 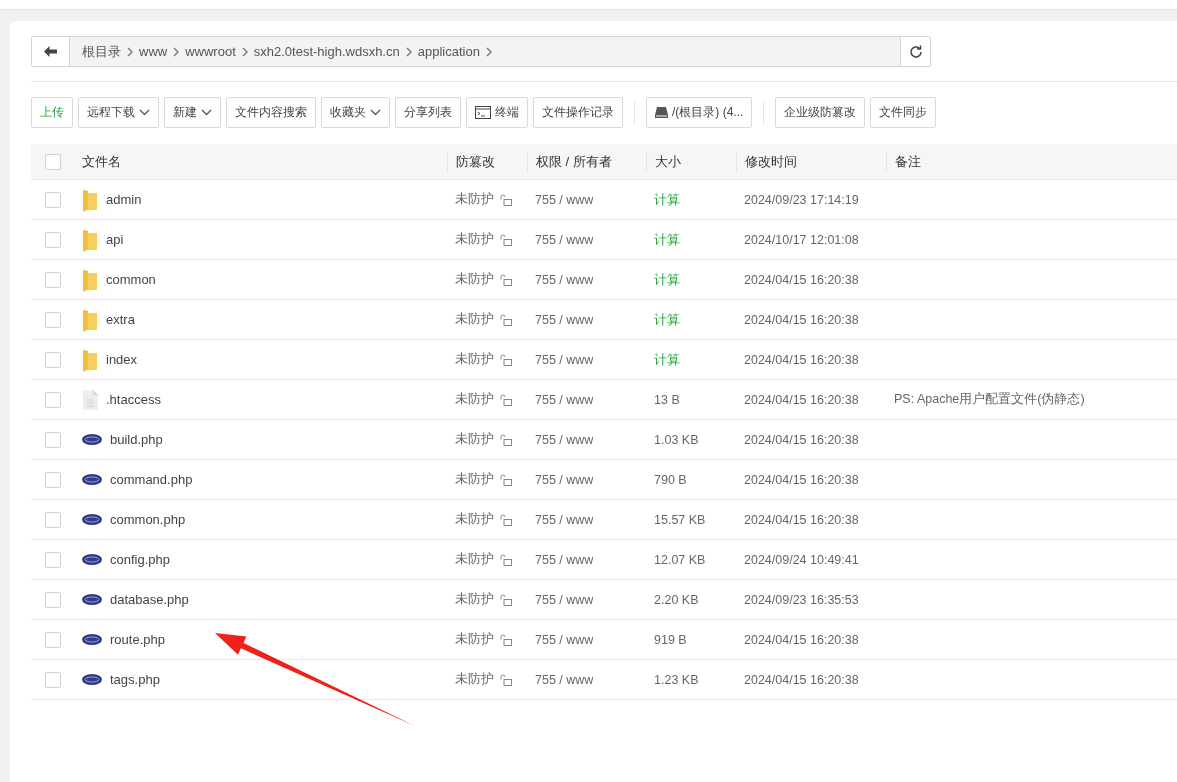 What do you see at coordinates (260, 161) in the screenshot?
I see `column-header: 文件名` at bounding box center [260, 161].